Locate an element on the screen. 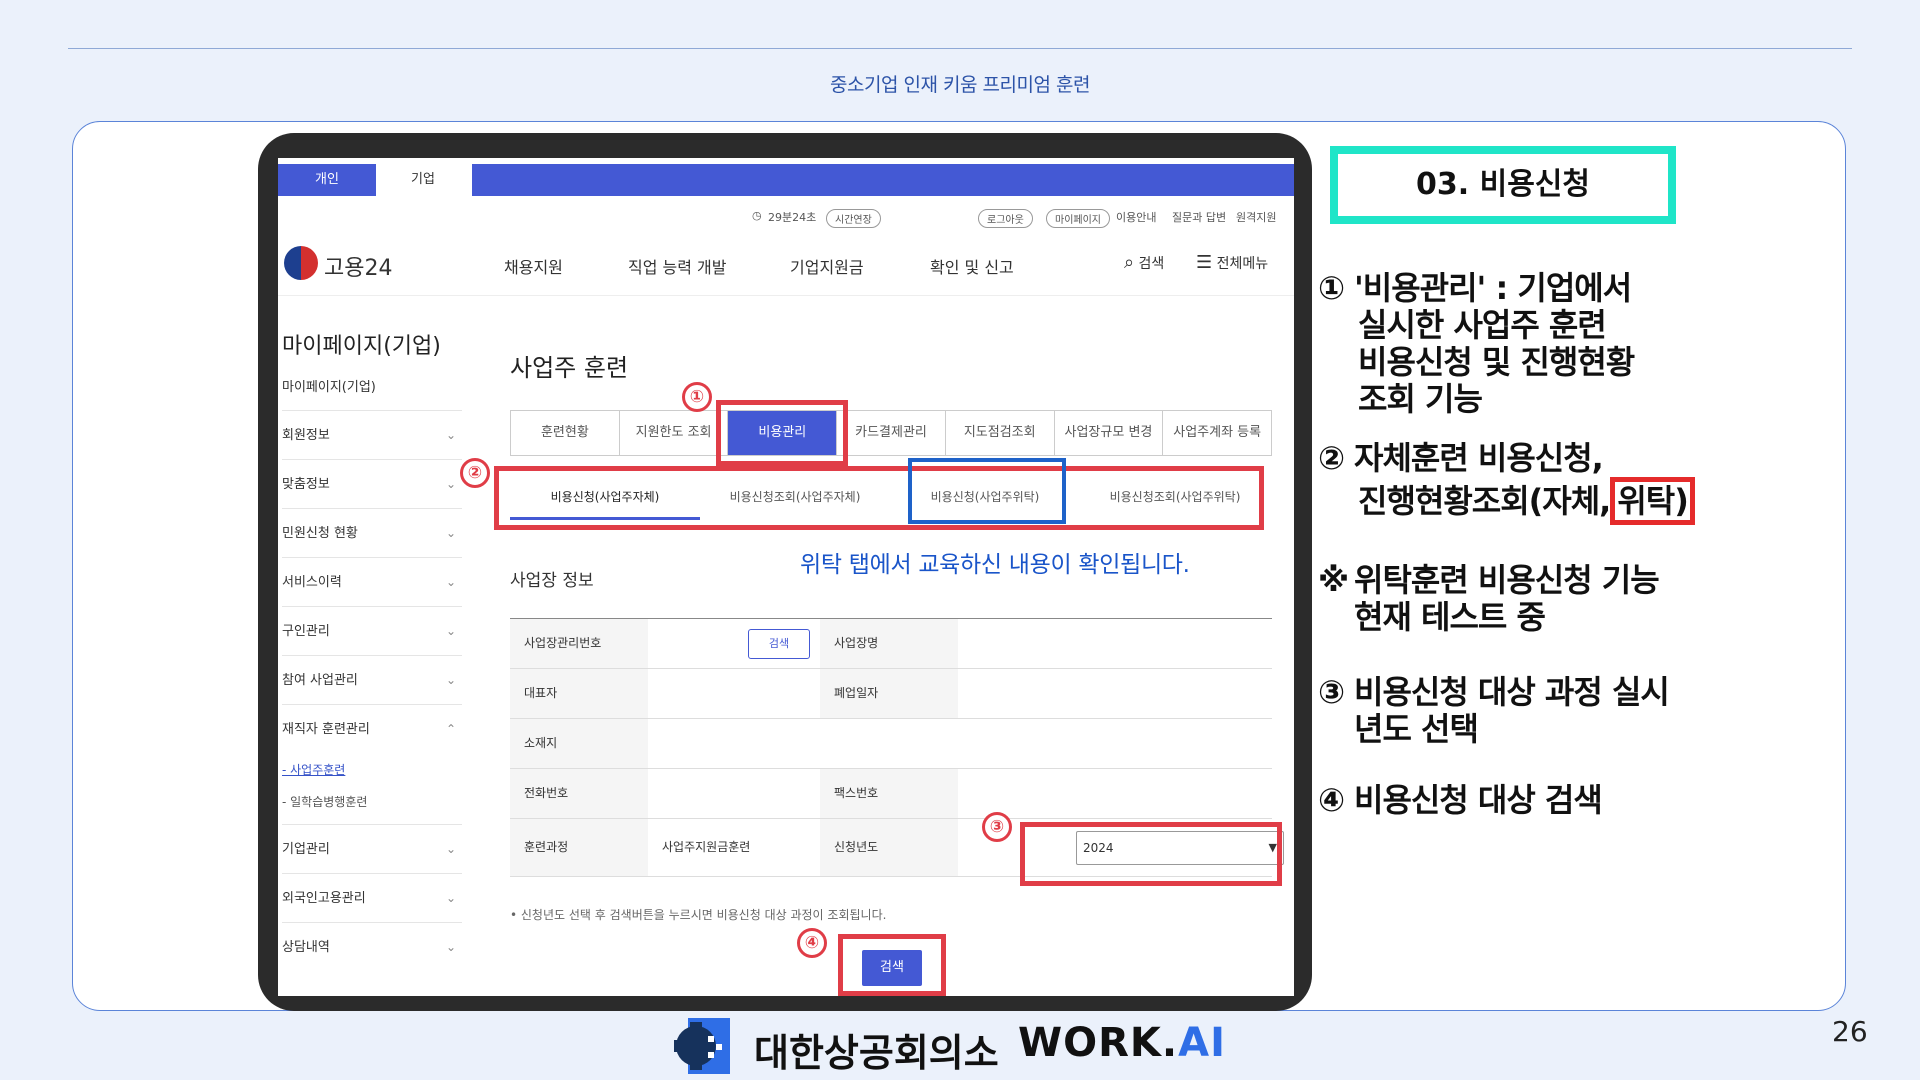 The image size is (1920, 1080). taegeuk-logo-icon is located at coordinates (301, 263).